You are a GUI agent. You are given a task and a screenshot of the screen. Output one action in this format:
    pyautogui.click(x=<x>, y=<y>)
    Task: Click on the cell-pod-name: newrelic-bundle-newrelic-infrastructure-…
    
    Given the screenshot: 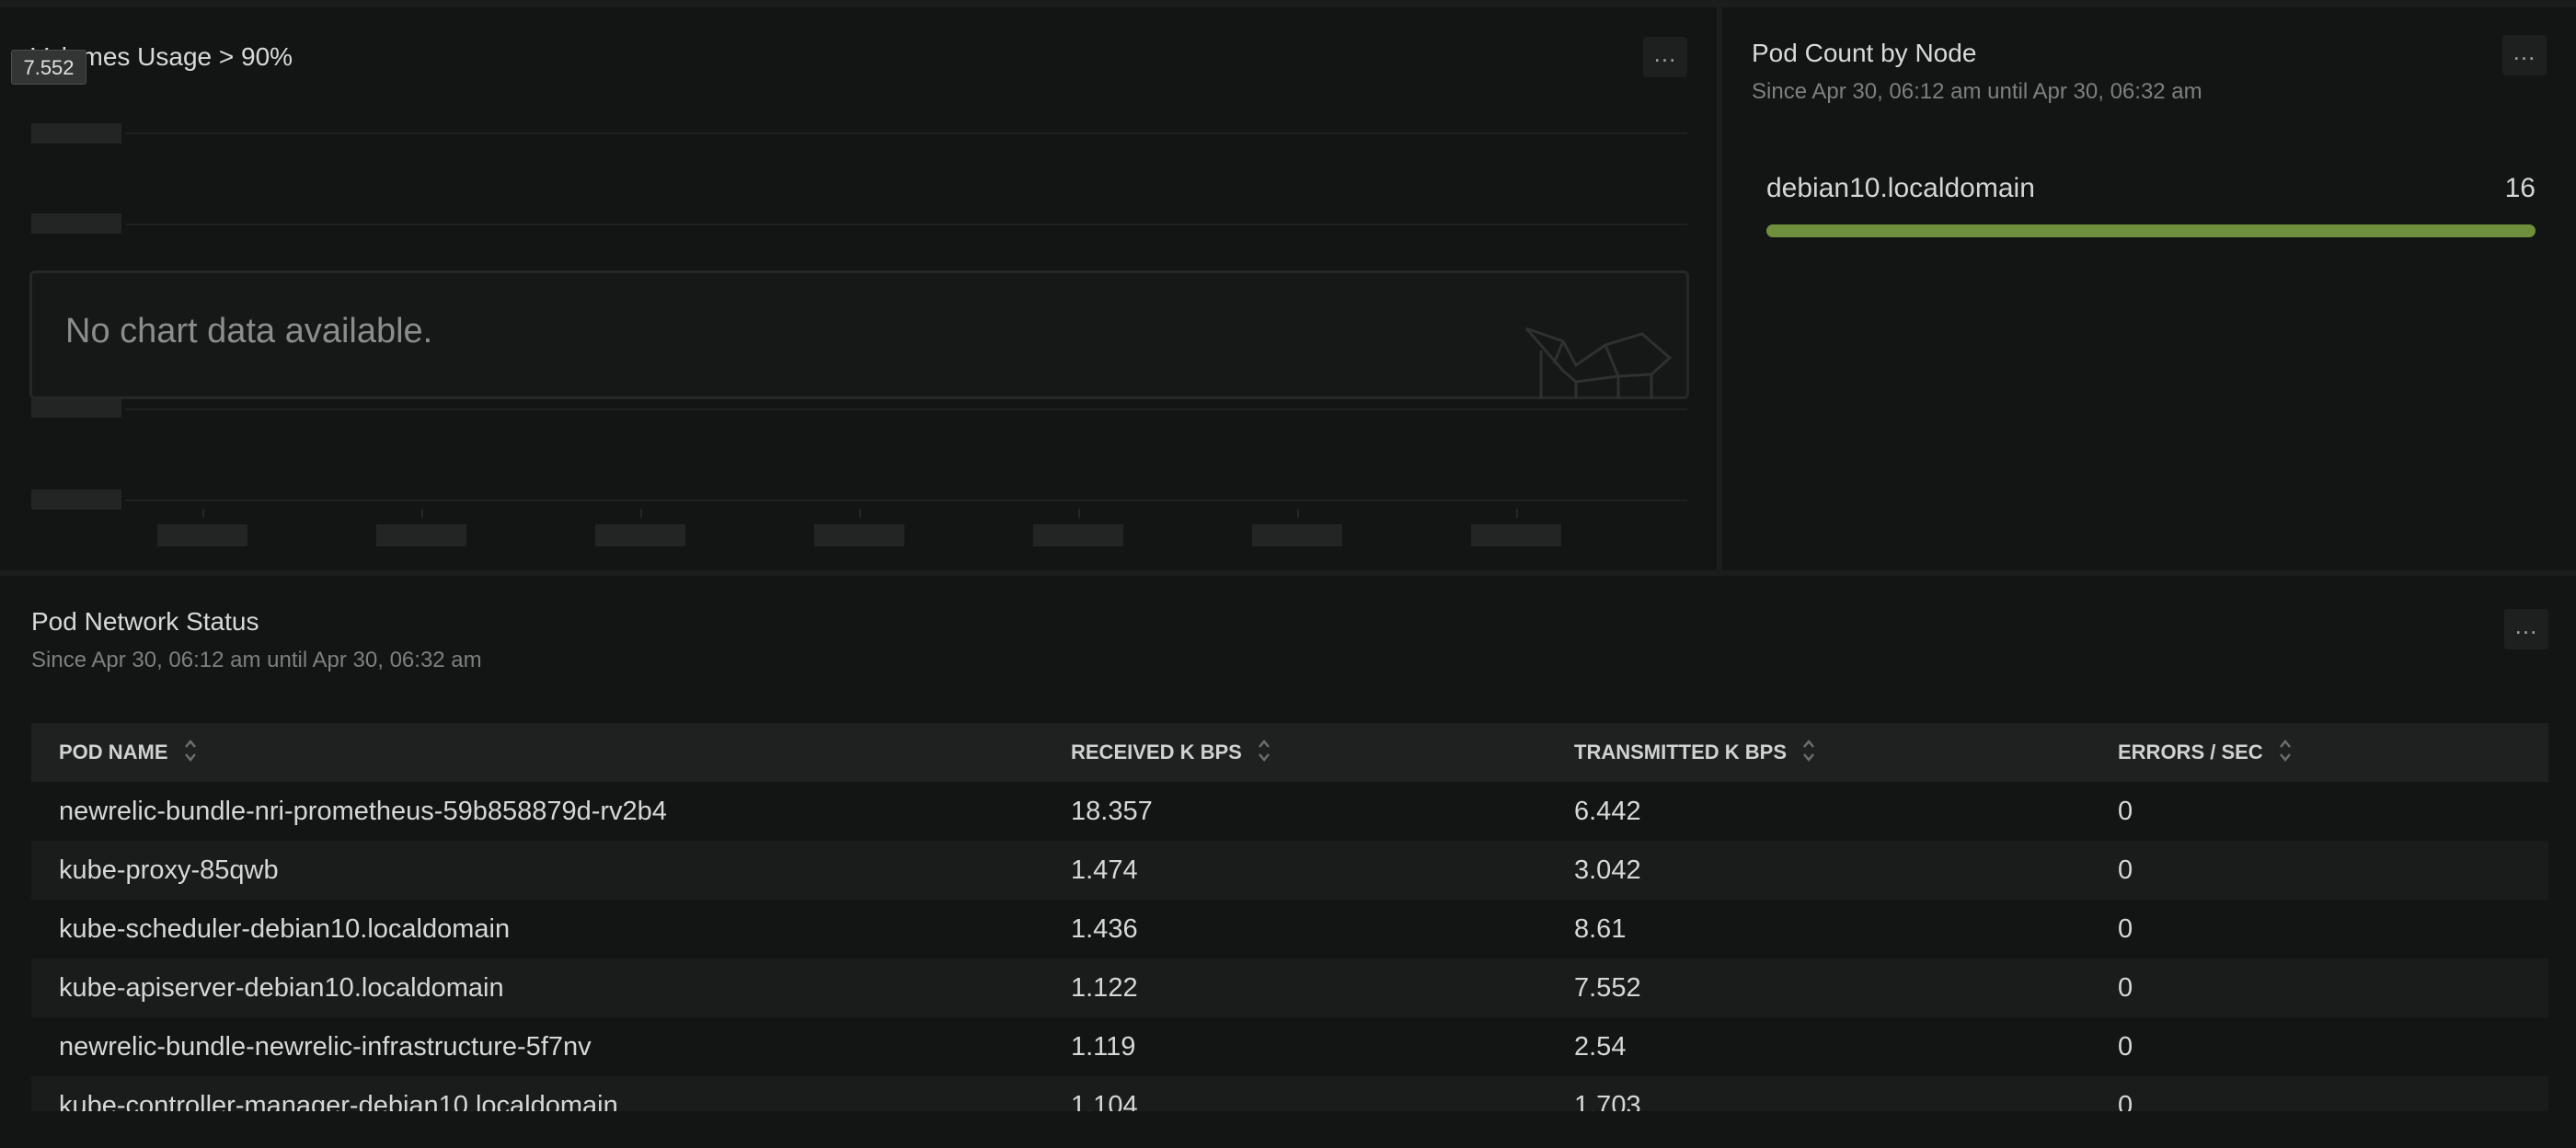 What is the action you would take?
    pyautogui.click(x=325, y=1047)
    